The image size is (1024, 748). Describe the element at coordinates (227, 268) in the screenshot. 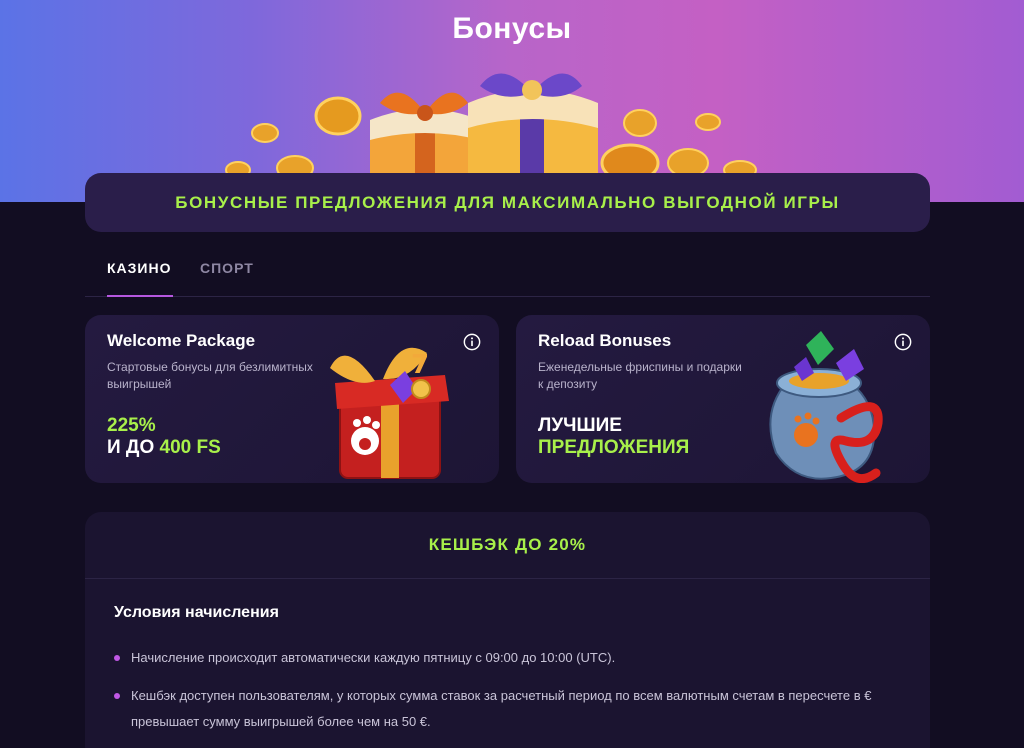

I see `tab-sport: СПОРТ` at that location.